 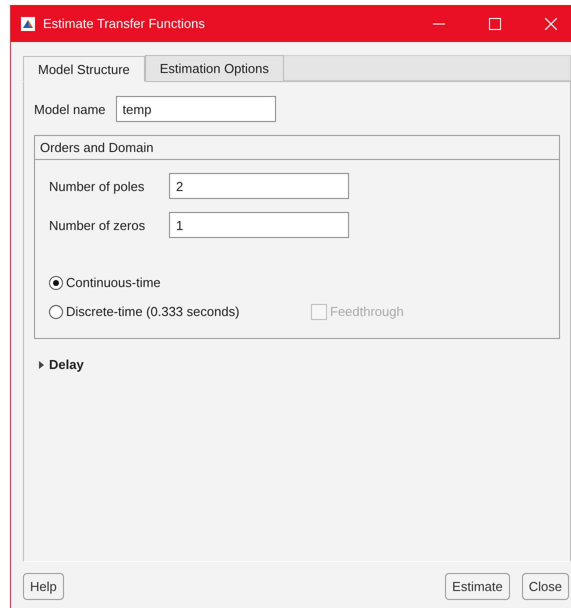 I want to click on field-label: Number of poles, so click(x=97, y=186).